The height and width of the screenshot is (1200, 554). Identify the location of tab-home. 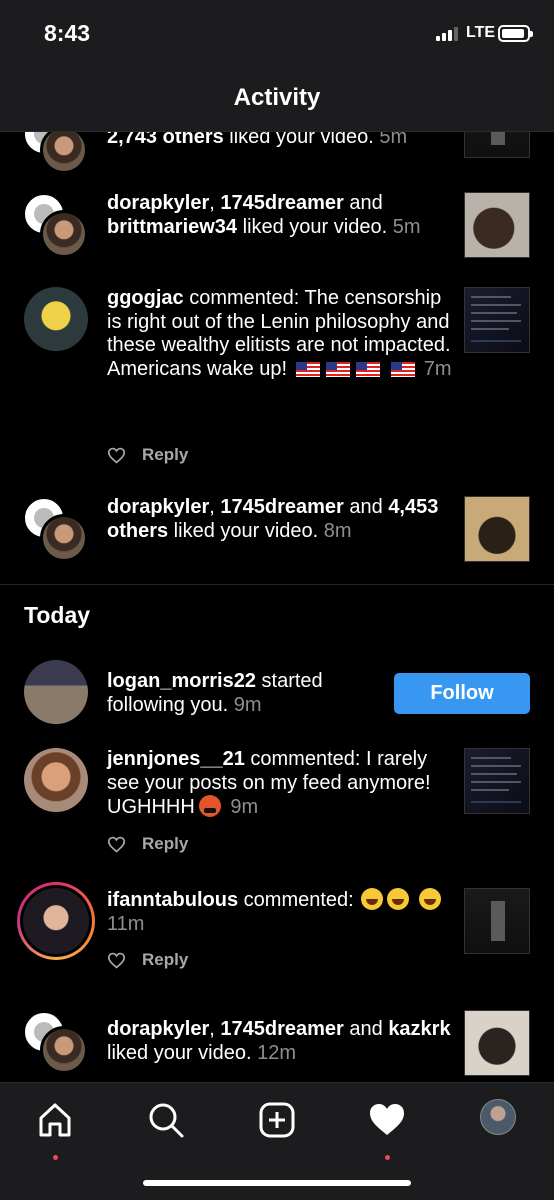
(55, 1129).